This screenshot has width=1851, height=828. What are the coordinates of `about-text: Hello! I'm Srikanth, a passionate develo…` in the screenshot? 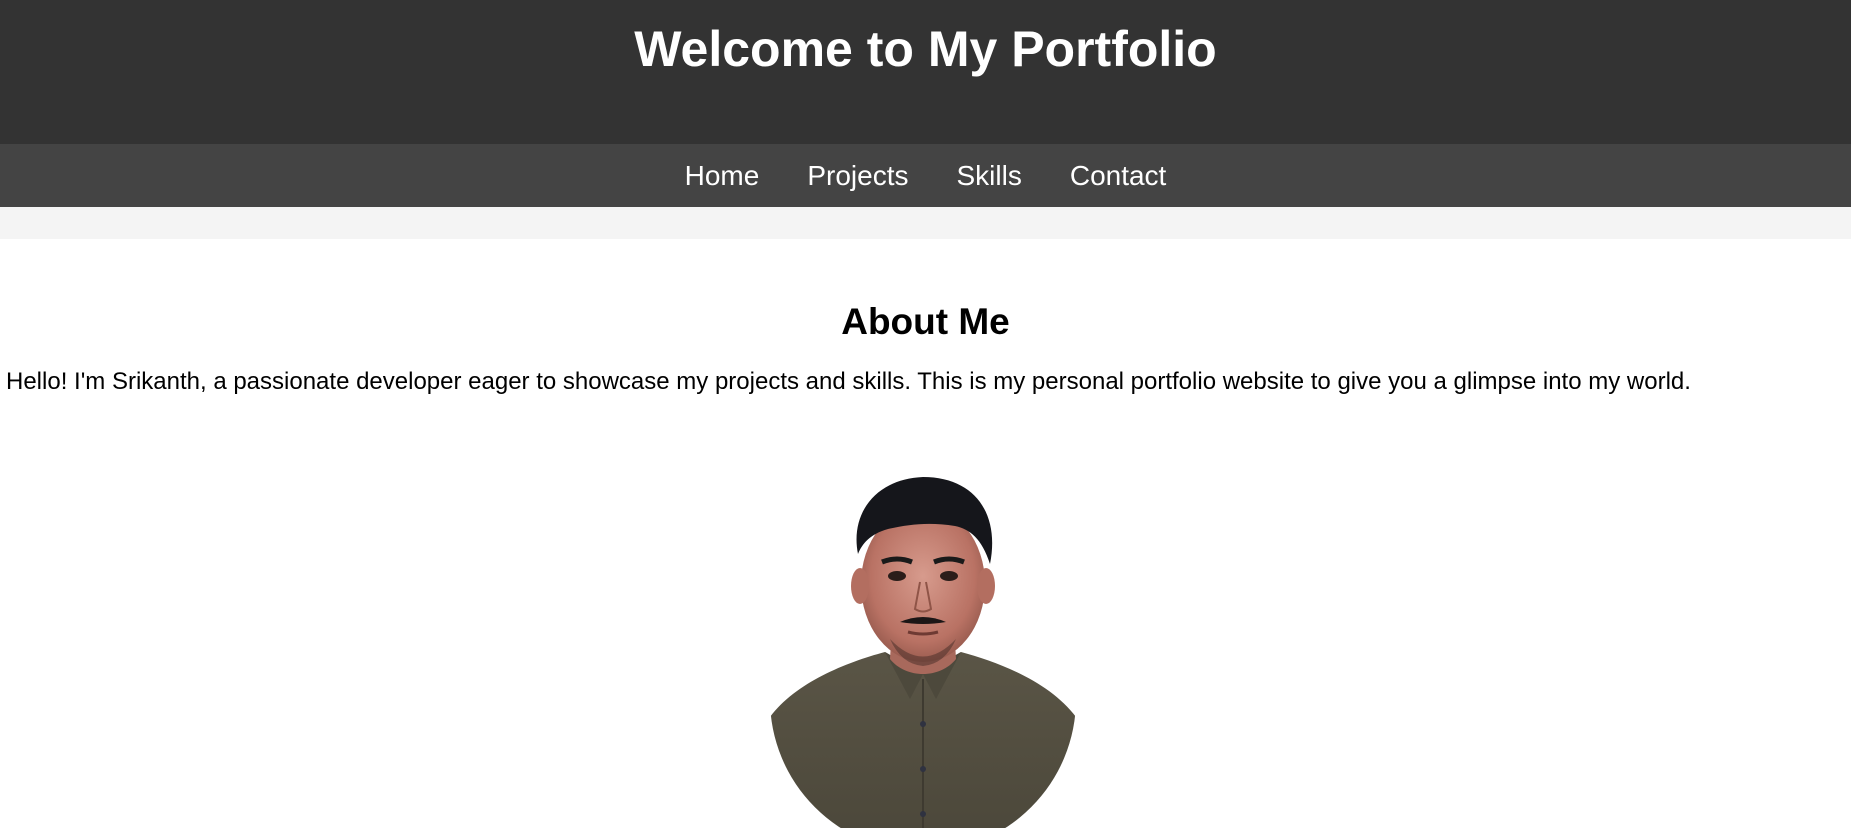 It's located at (848, 381).